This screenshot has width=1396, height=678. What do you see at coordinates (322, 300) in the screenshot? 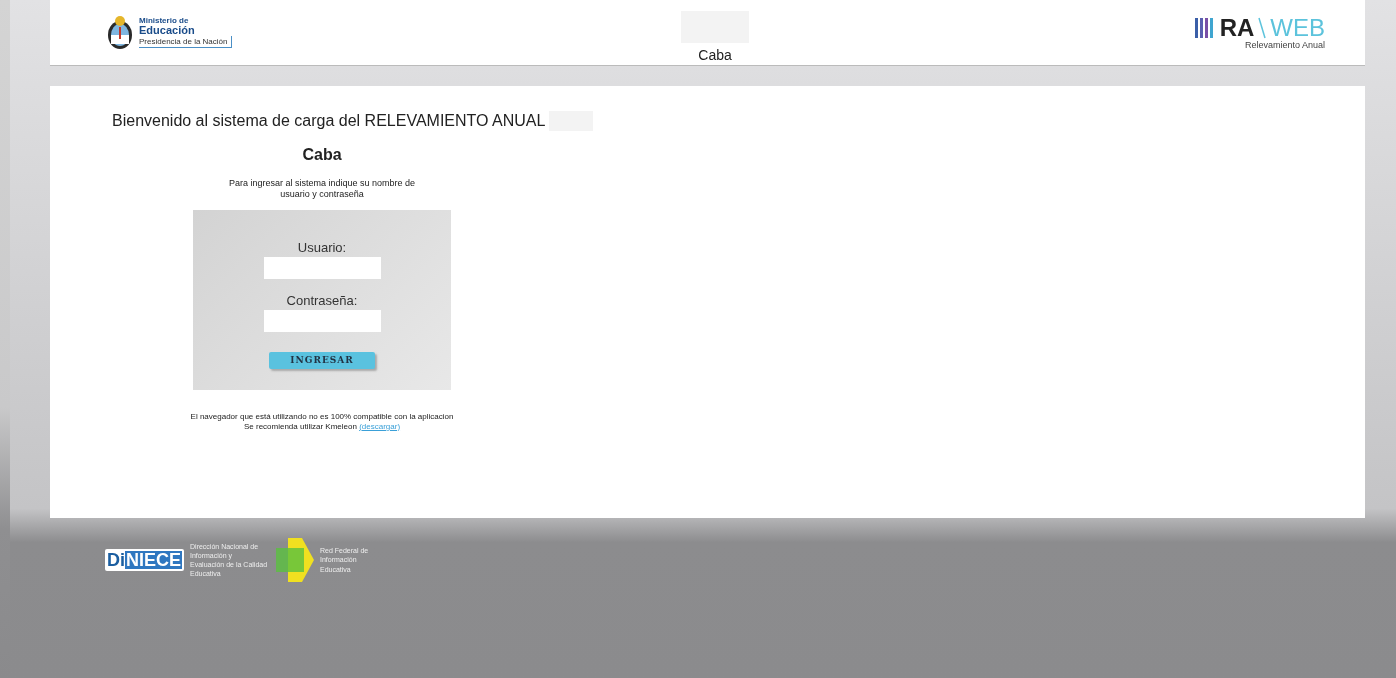
I see `field-label: Contraseña:` at bounding box center [322, 300].